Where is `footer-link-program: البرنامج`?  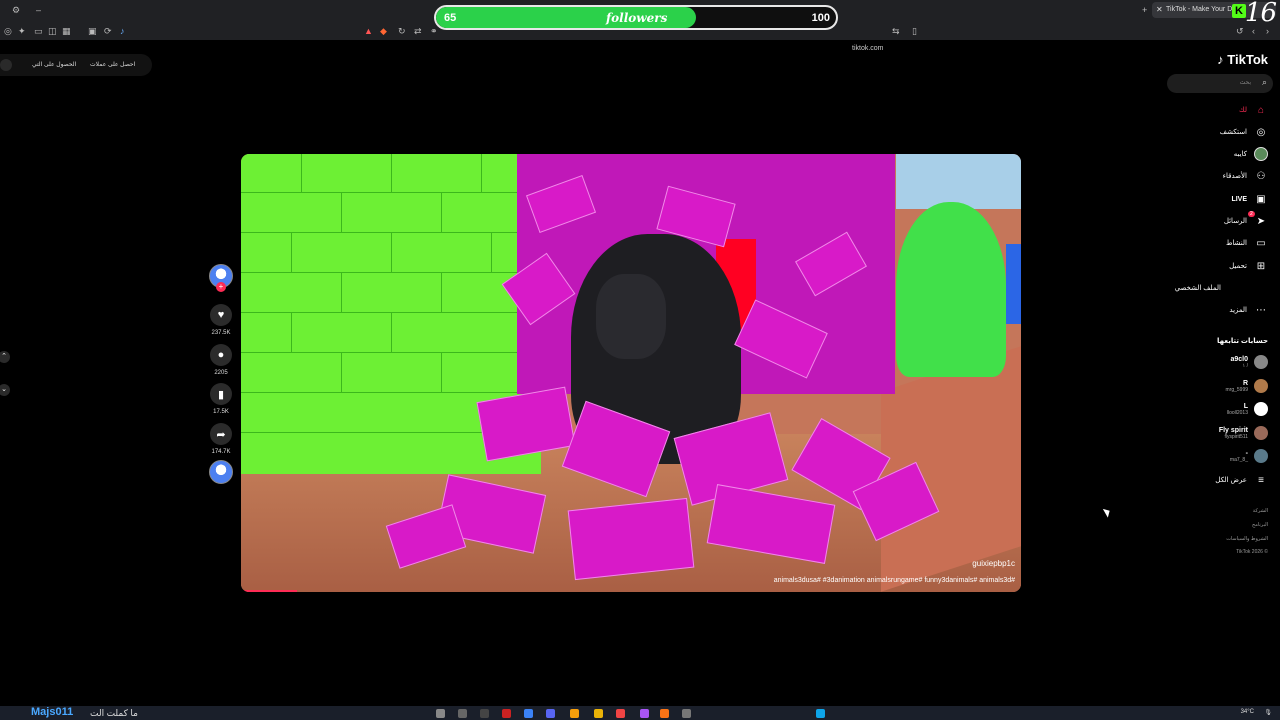 footer-link-program: البرنامج is located at coordinates (1260, 525).